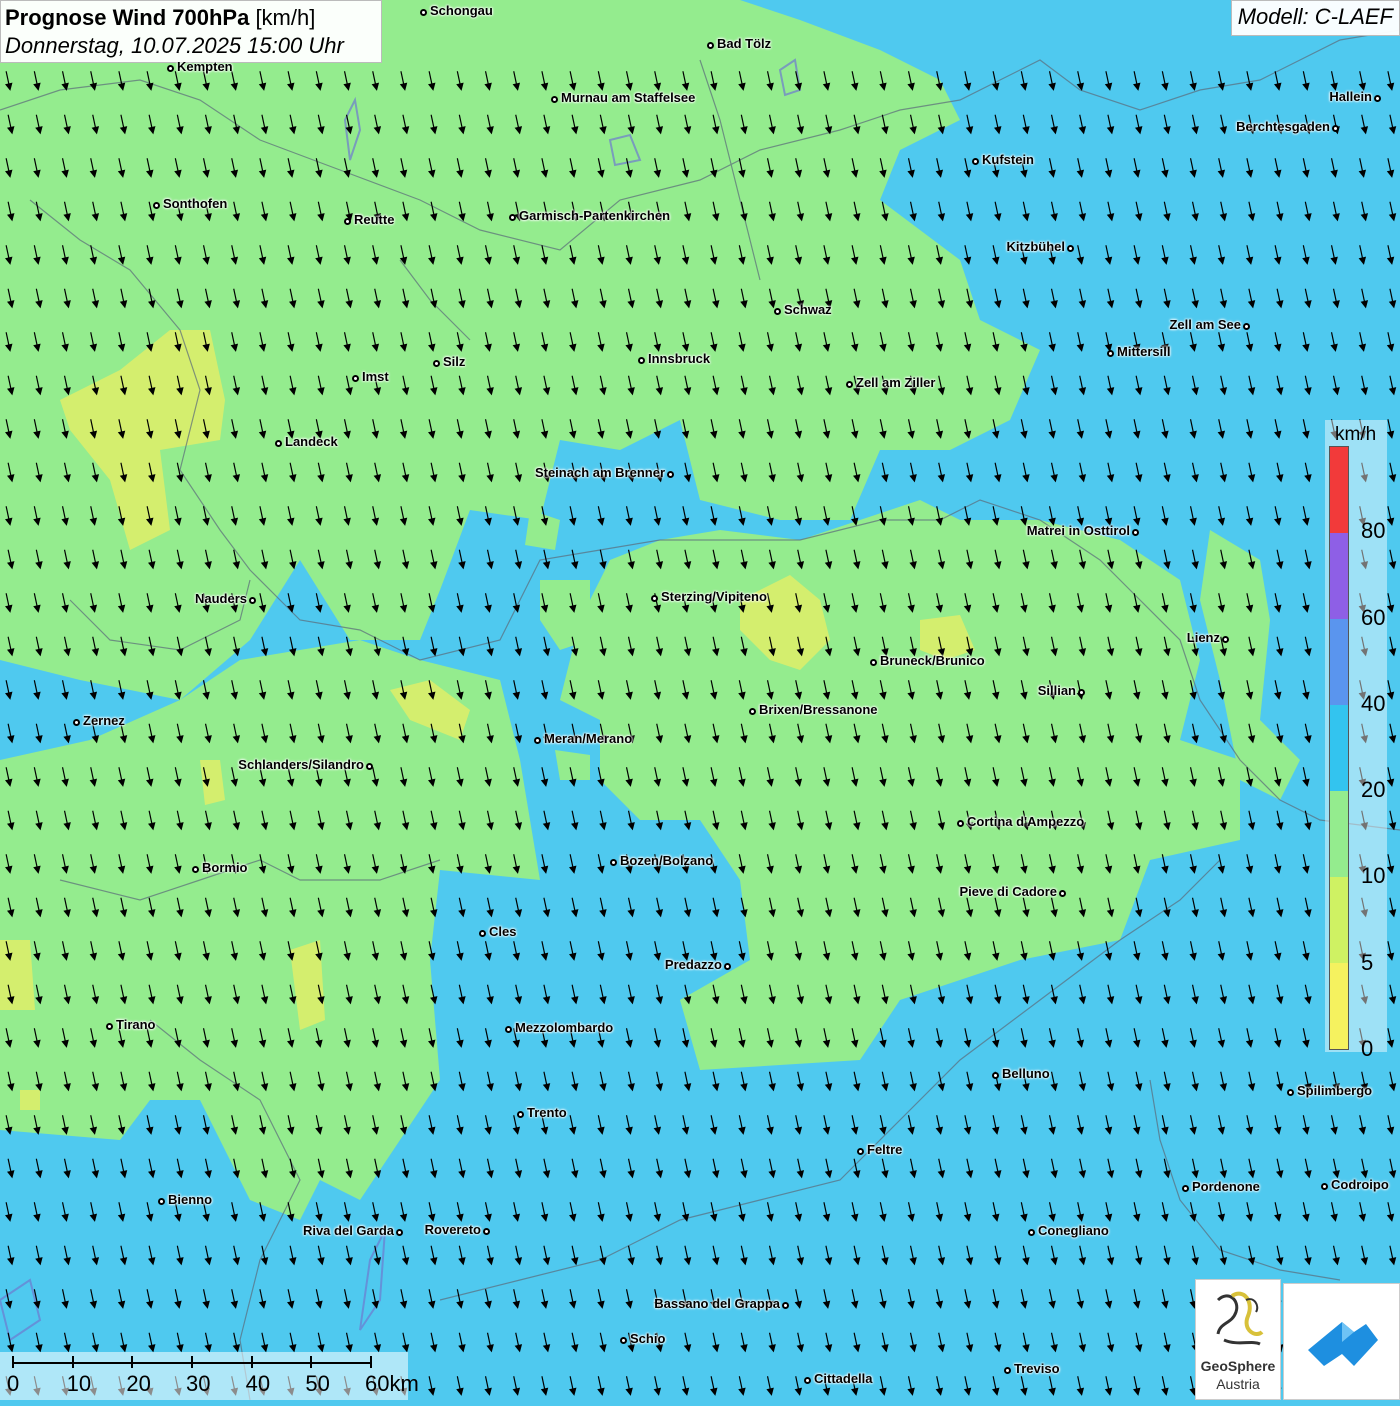 The width and height of the screenshot is (1400, 1406). I want to click on city-label: Riva del Garda, so click(348, 1230).